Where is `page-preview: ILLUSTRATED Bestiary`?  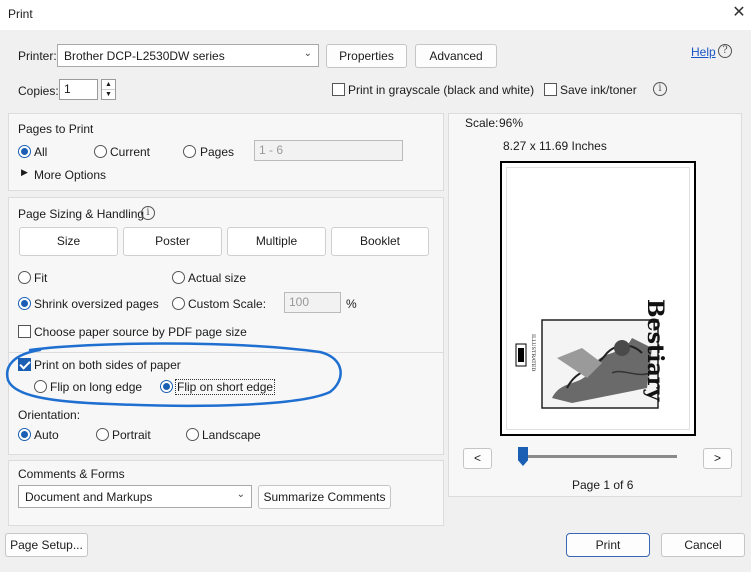
page-preview: ILLUSTRATED Bestiary is located at coordinates (598, 298).